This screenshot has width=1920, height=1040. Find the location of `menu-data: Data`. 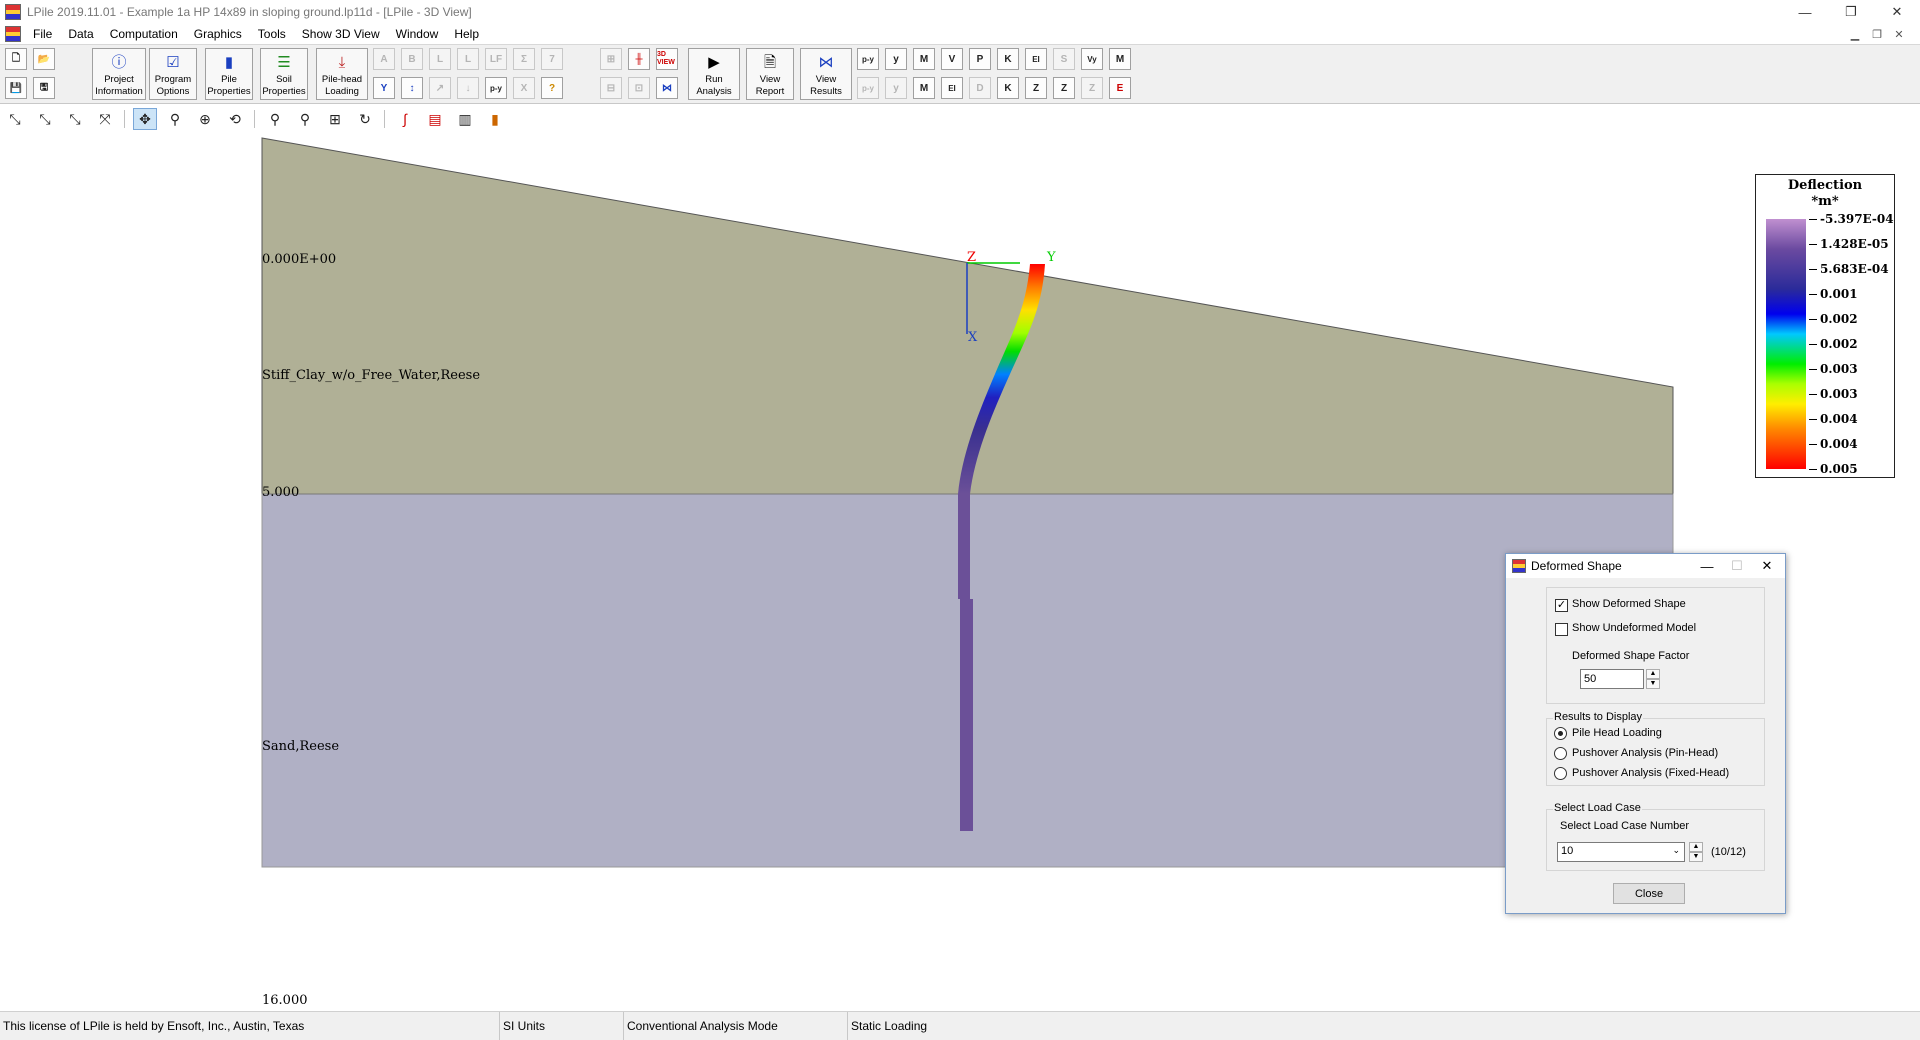

menu-data: Data is located at coordinates (80, 34).